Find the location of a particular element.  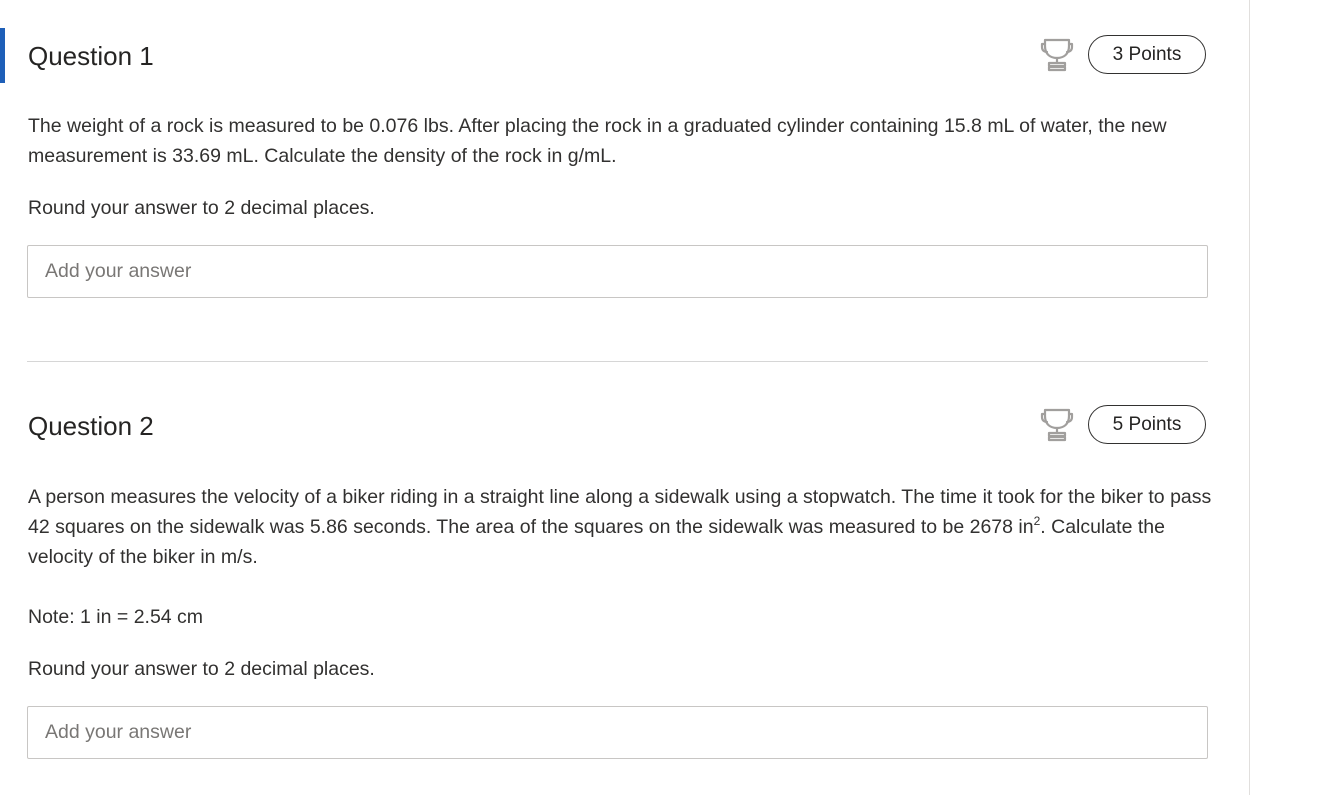

active-question-indicator is located at coordinates (2, 55).